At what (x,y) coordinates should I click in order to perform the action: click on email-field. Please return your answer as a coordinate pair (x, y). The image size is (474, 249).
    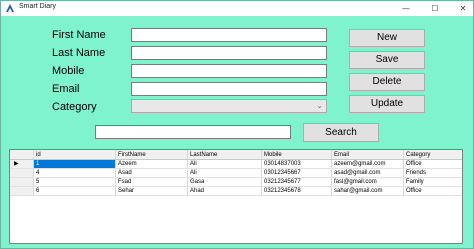
    Looking at the image, I should click on (229, 89).